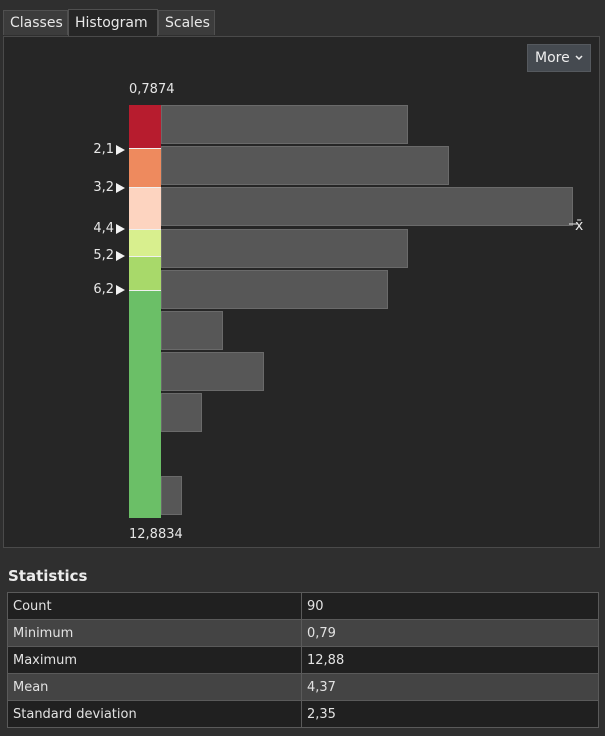 The image size is (605, 736). I want to click on chevron-down-icon, so click(579, 58).